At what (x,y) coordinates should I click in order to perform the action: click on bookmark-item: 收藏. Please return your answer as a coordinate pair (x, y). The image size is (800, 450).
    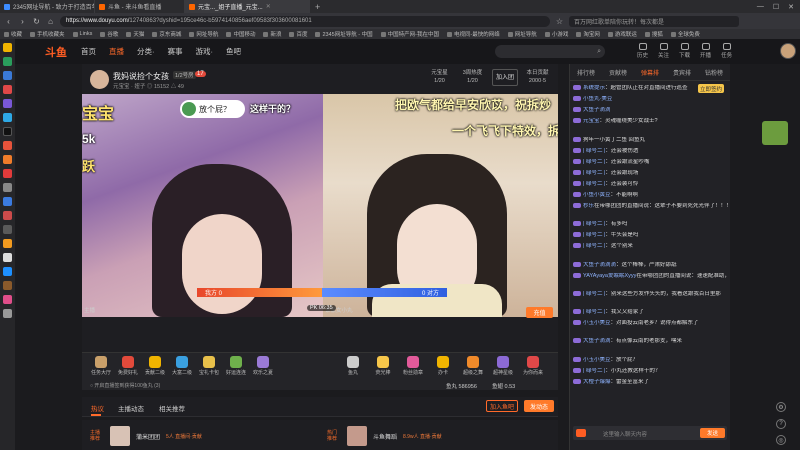
    Looking at the image, I should click on (13, 34).